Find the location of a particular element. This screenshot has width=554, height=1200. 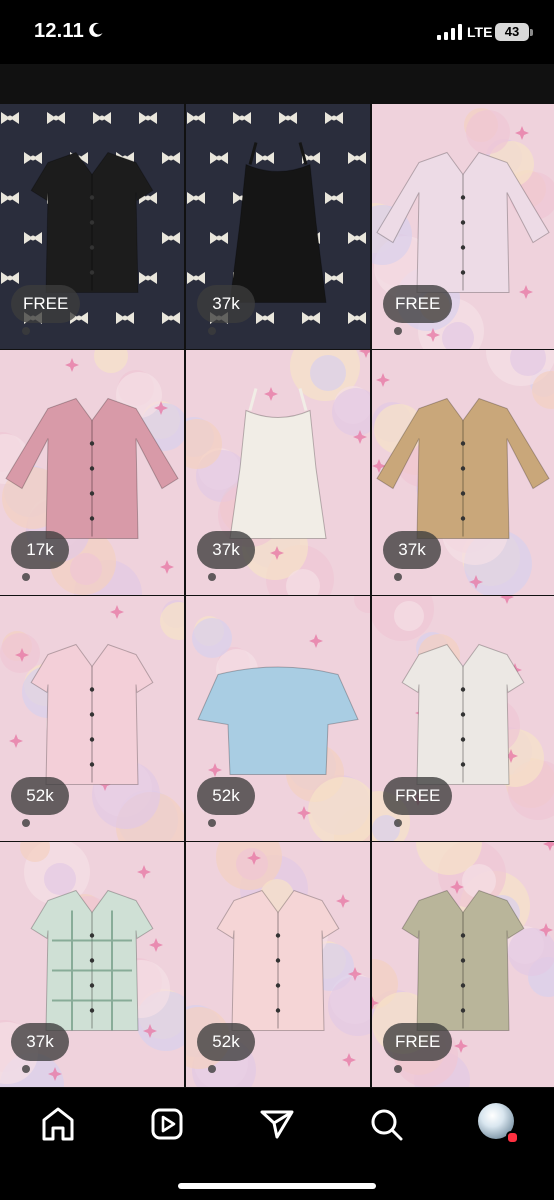

notification-dot is located at coordinates (512, 1137).